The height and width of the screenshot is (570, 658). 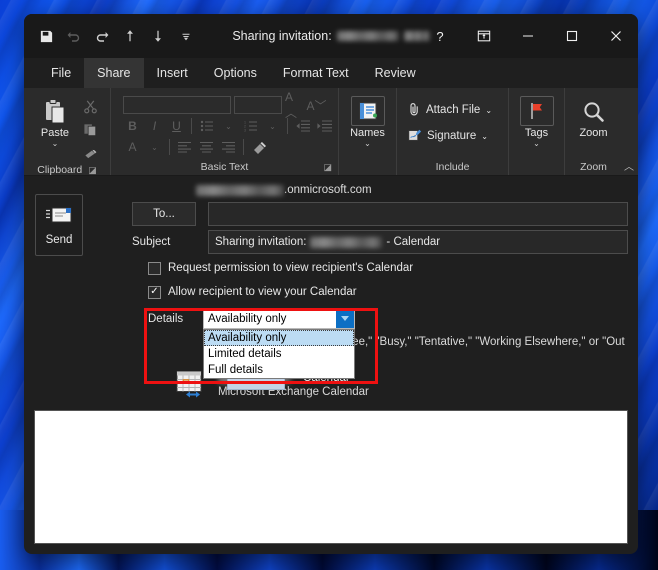 What do you see at coordinates (245, 130) in the screenshot?
I see `svg-text: 3` at bounding box center [245, 130].